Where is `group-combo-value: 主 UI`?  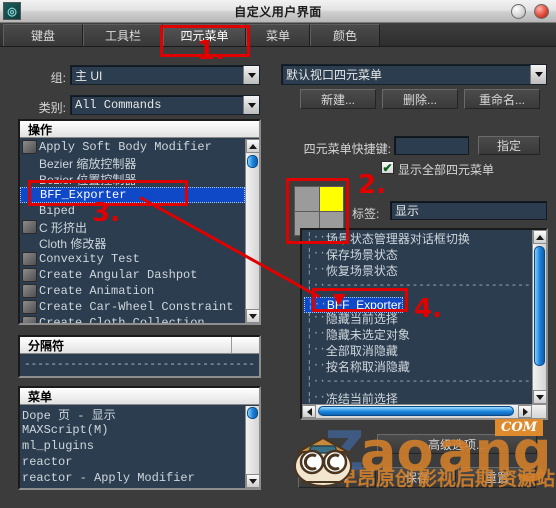
group-combo-value: 主 UI is located at coordinates (89, 75).